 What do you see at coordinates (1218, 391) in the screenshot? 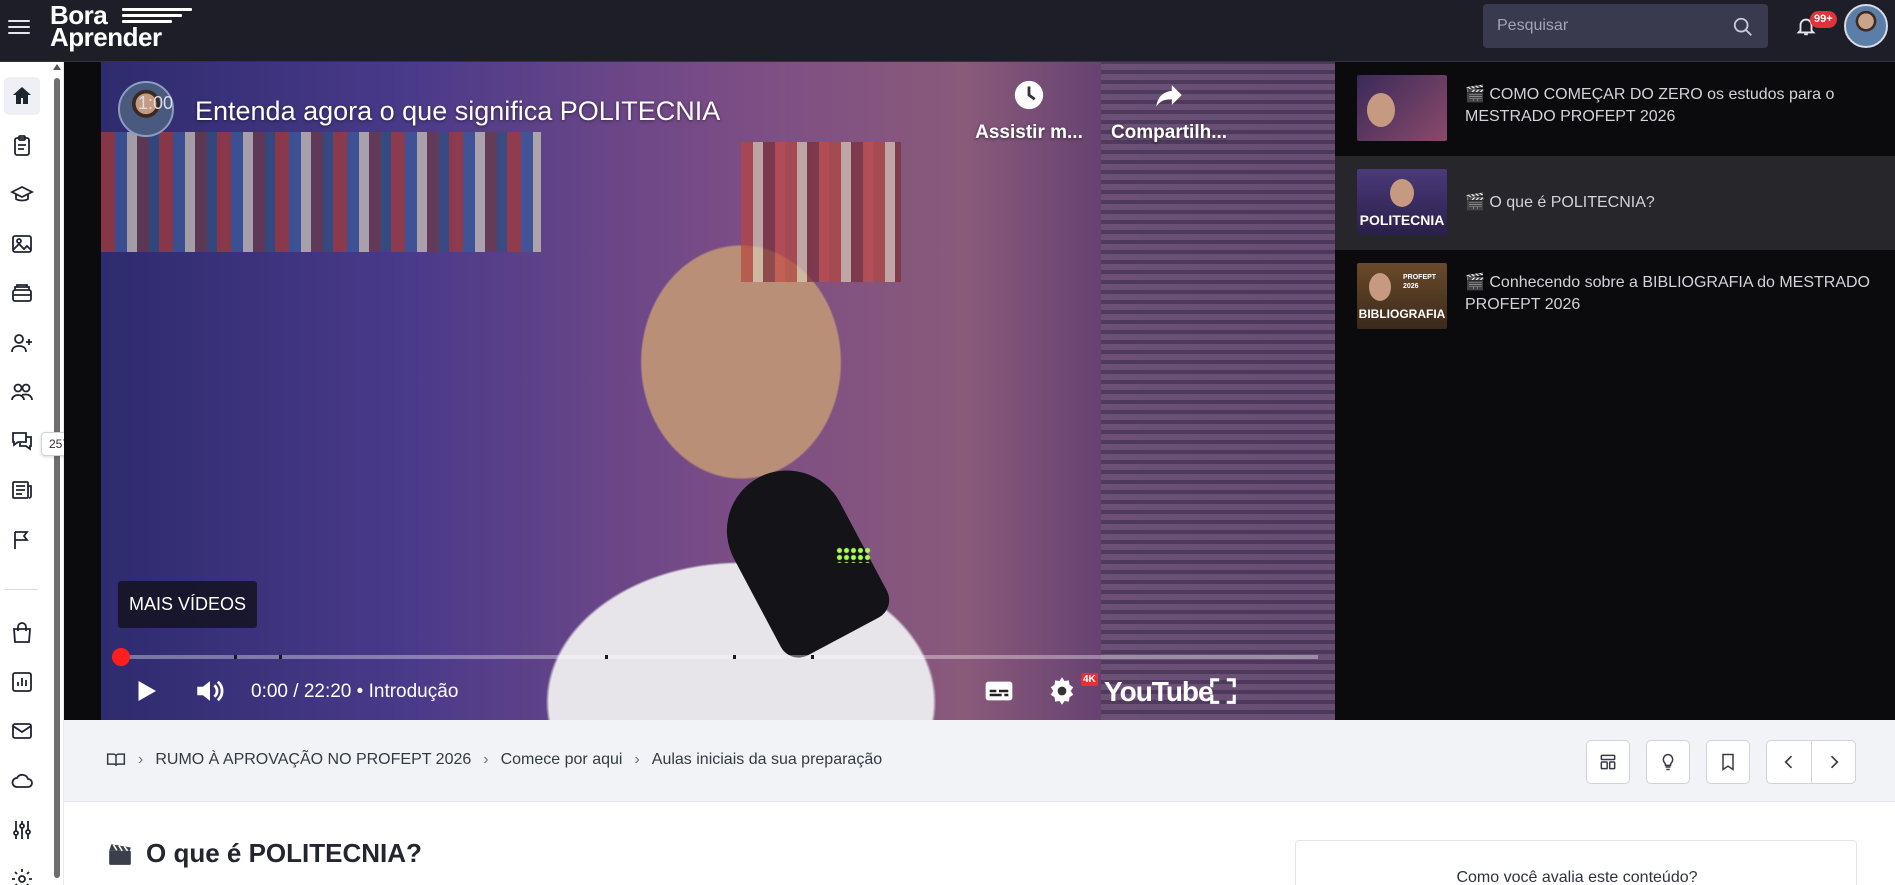
I see `video-backdrop-blinds` at bounding box center [1218, 391].